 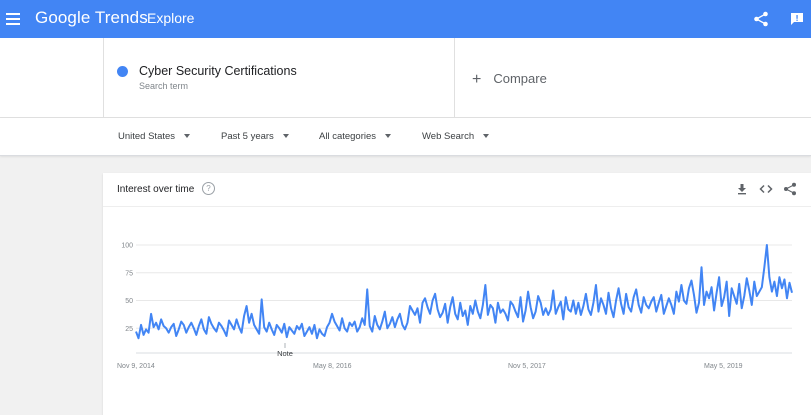 I want to click on x-tick-label: Nov 9, 2014, so click(x=136, y=366).